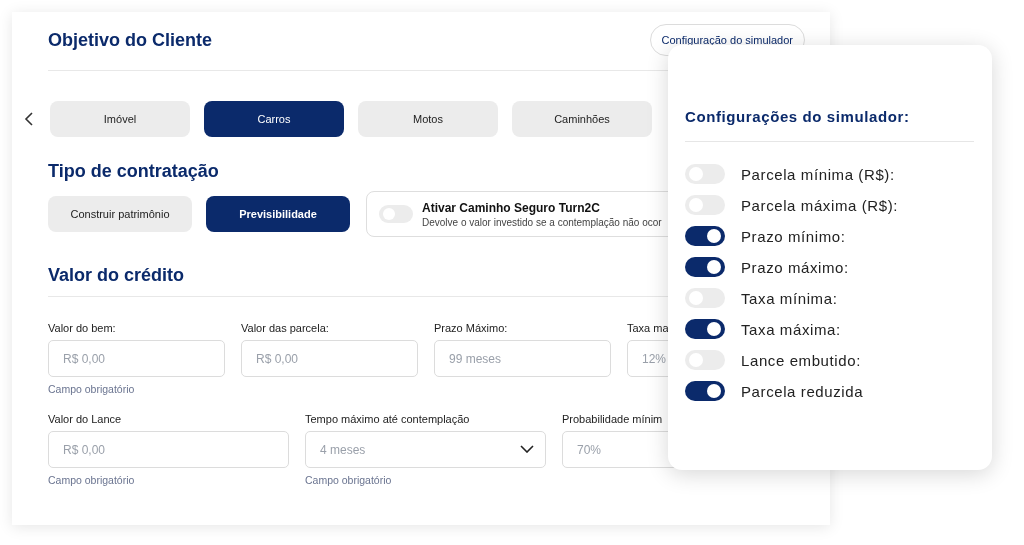  Describe the element at coordinates (133, 171) in the screenshot. I see `section-title: Tipo de contratação` at that location.